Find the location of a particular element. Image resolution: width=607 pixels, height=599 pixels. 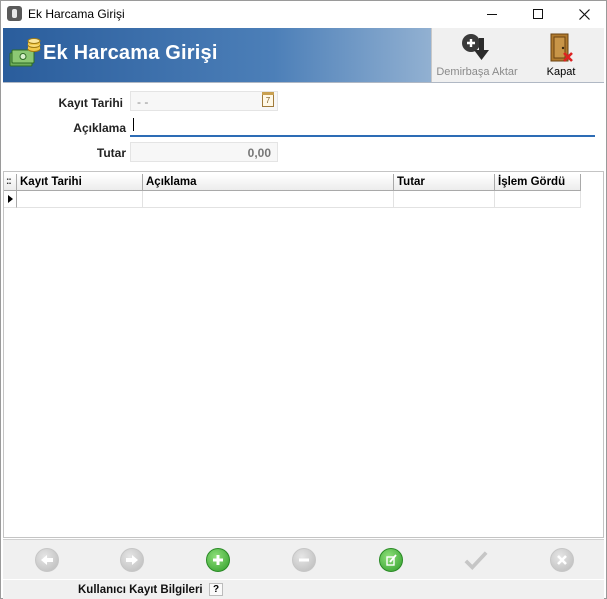

money-icon is located at coordinates (25, 52).